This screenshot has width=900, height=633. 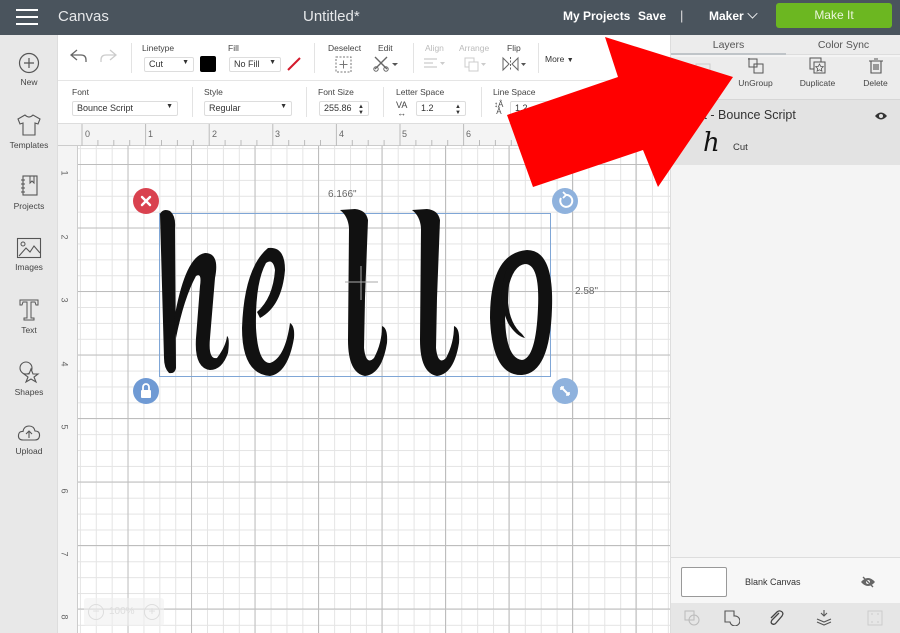 I want to click on letter-space-label: Letter Space, so click(x=420, y=92).